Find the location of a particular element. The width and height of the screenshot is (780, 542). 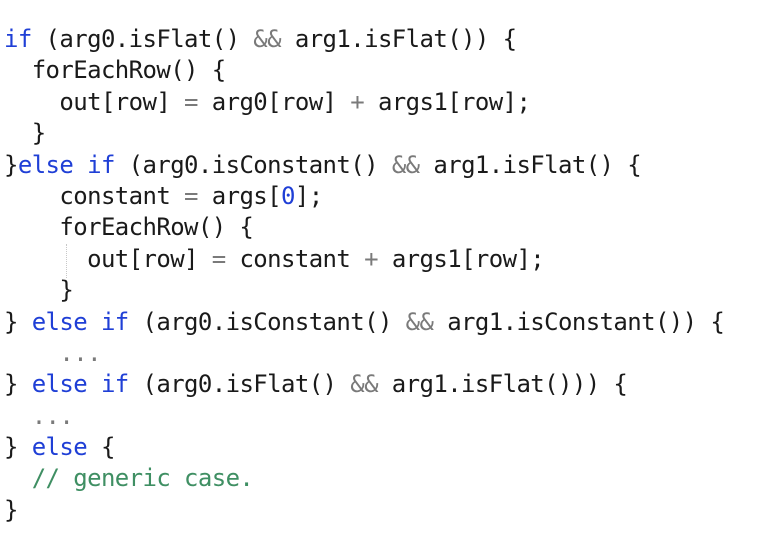

keyword-token: else is located at coordinates (59, 447).